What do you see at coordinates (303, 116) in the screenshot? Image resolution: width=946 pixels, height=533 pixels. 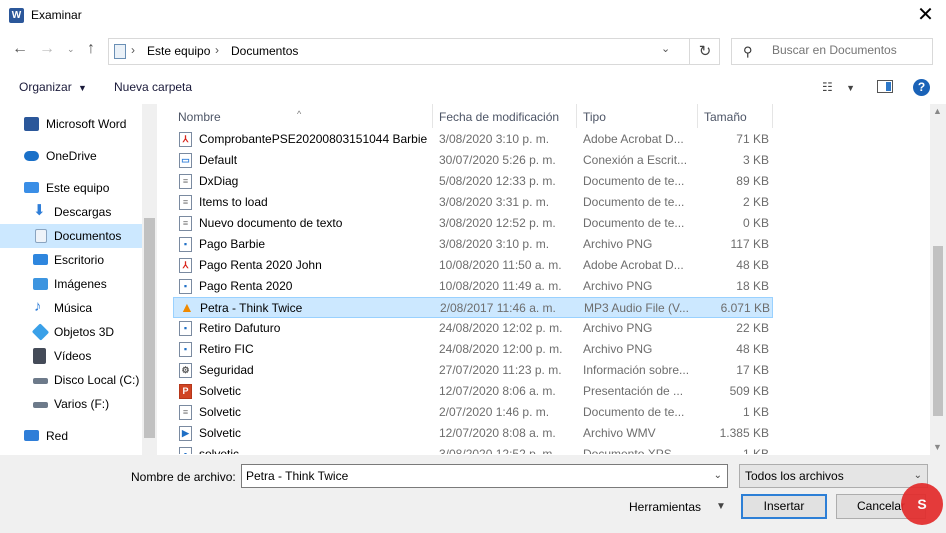 I see `column-header-name: Nombre ^` at bounding box center [303, 116].